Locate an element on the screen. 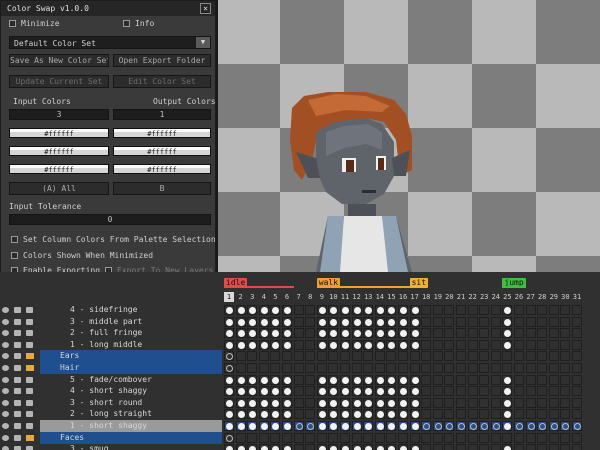 Image resolution: width=600 pixels, height=450 pixels. minimize-checkbox is located at coordinates (12, 23).